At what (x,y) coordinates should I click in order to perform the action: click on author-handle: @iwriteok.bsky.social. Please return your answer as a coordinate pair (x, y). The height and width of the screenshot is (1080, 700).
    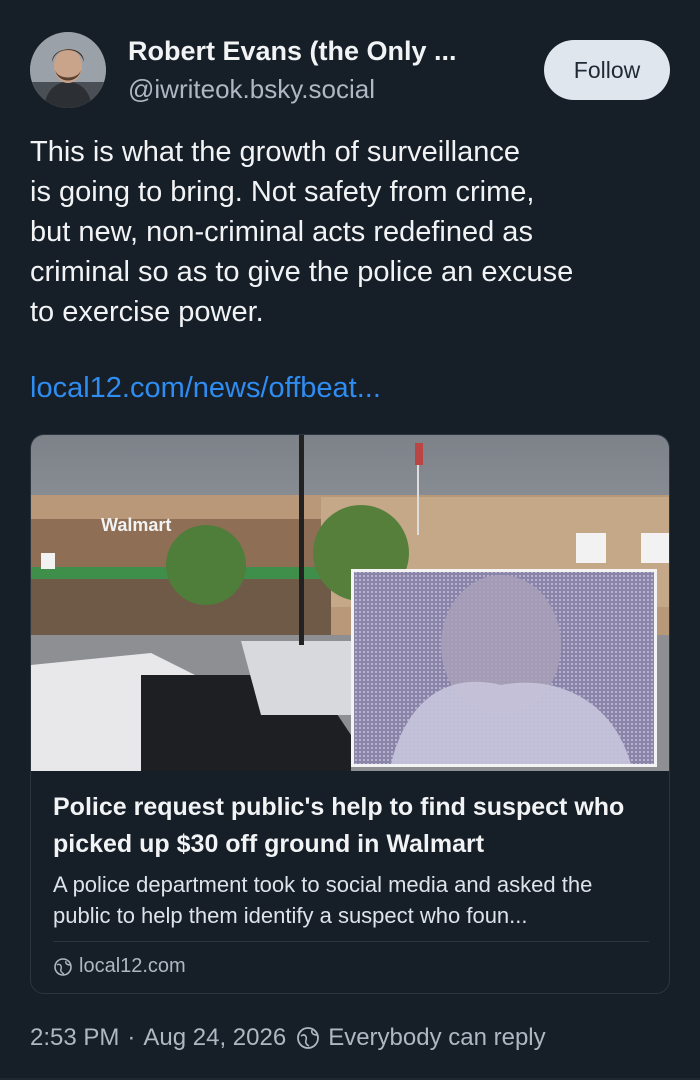
    Looking at the image, I should click on (251, 89).